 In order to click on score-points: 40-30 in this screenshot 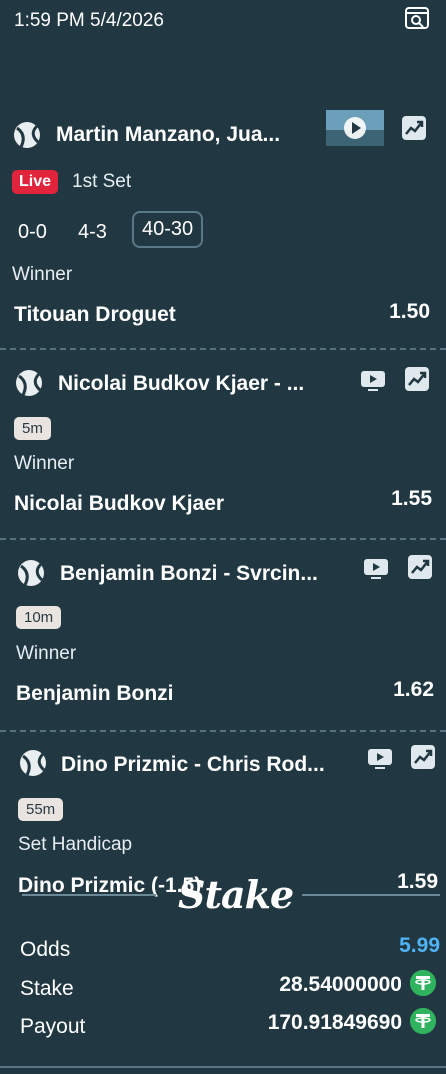, I will do `click(168, 229)`.